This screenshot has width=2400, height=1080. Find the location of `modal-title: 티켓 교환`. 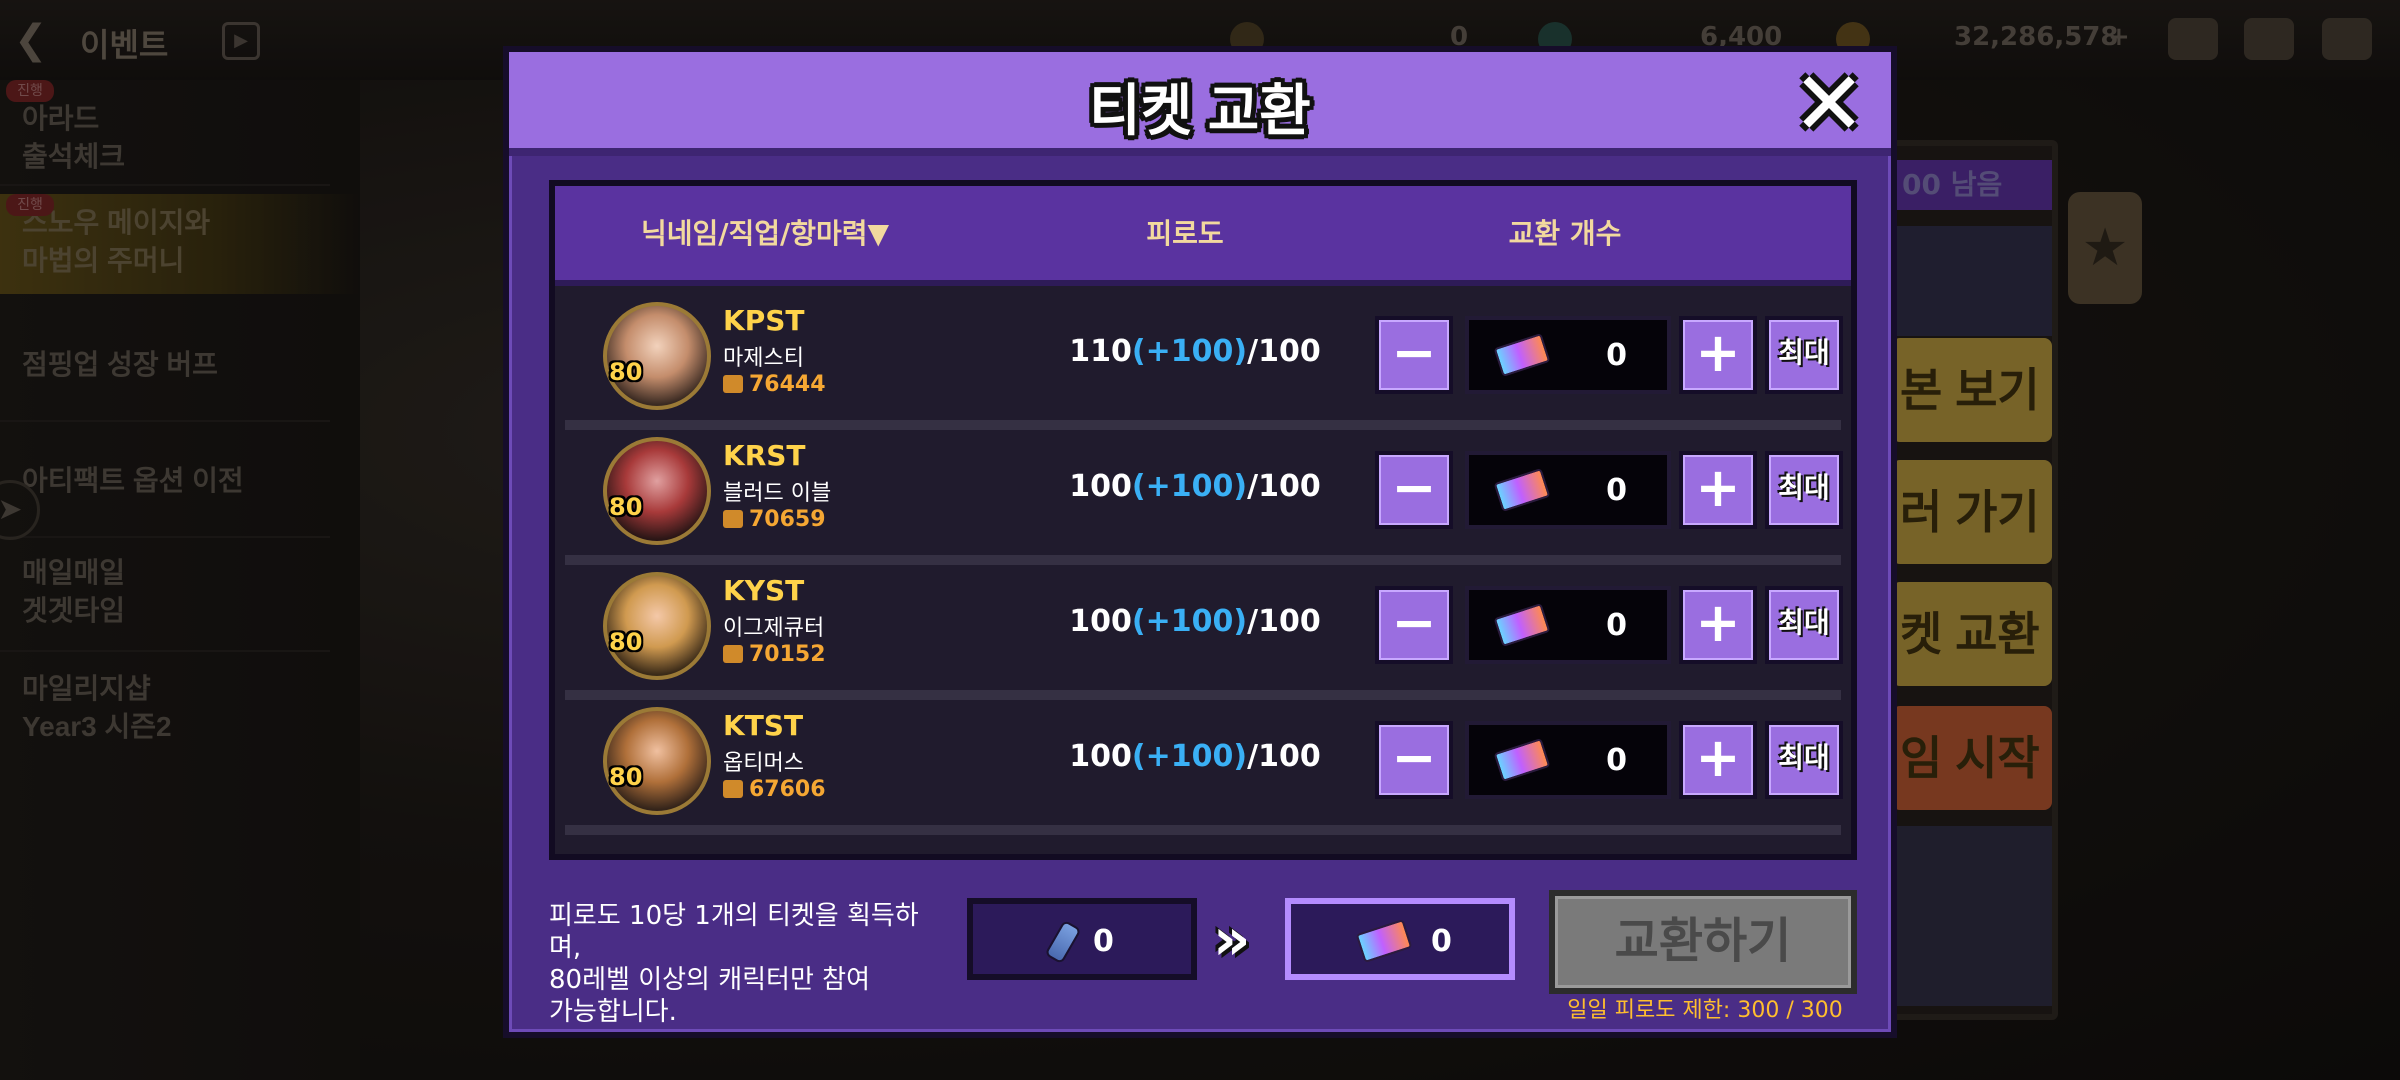

modal-title: 티켓 교환 is located at coordinates (1200, 110).